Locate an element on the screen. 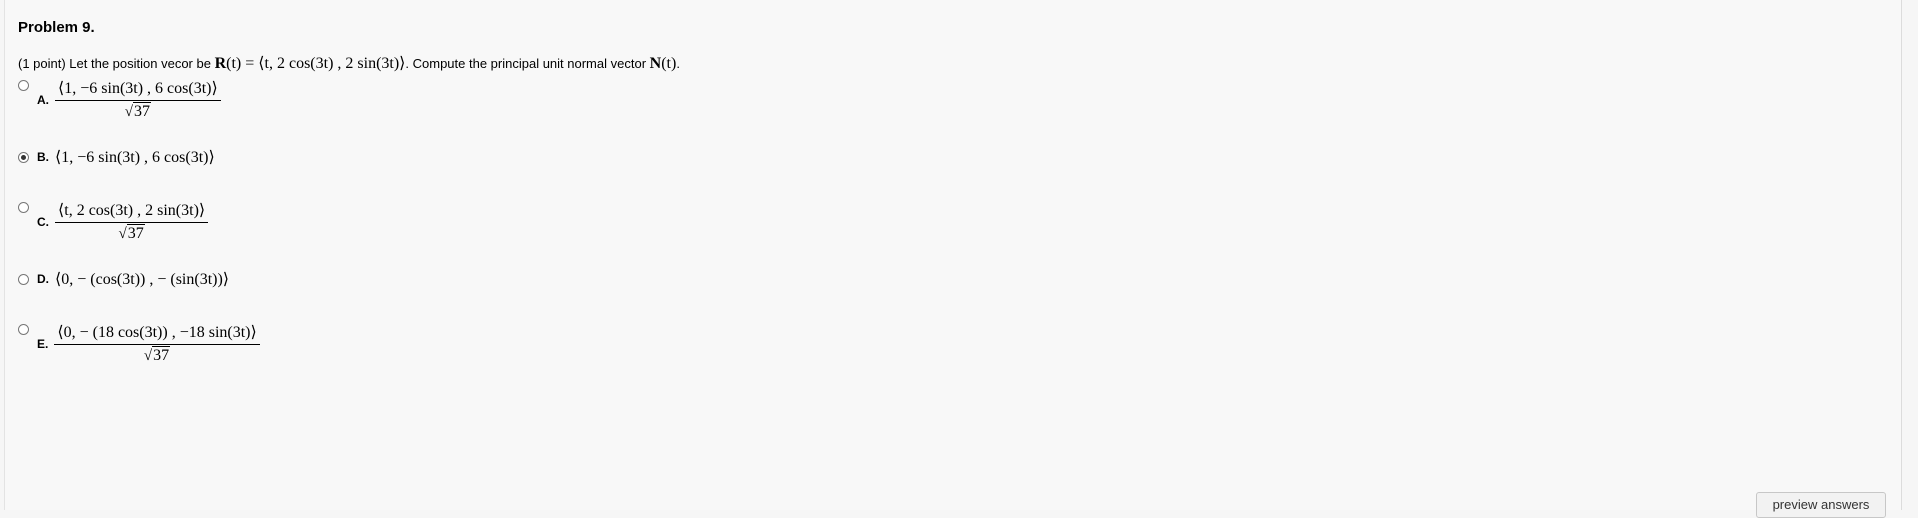 Image resolution: width=1918 pixels, height=518 pixels. option-c-fraction: ⟨t, 2 cos(3t) , 2 sin(3t)⟩ √37 is located at coordinates (132, 221).